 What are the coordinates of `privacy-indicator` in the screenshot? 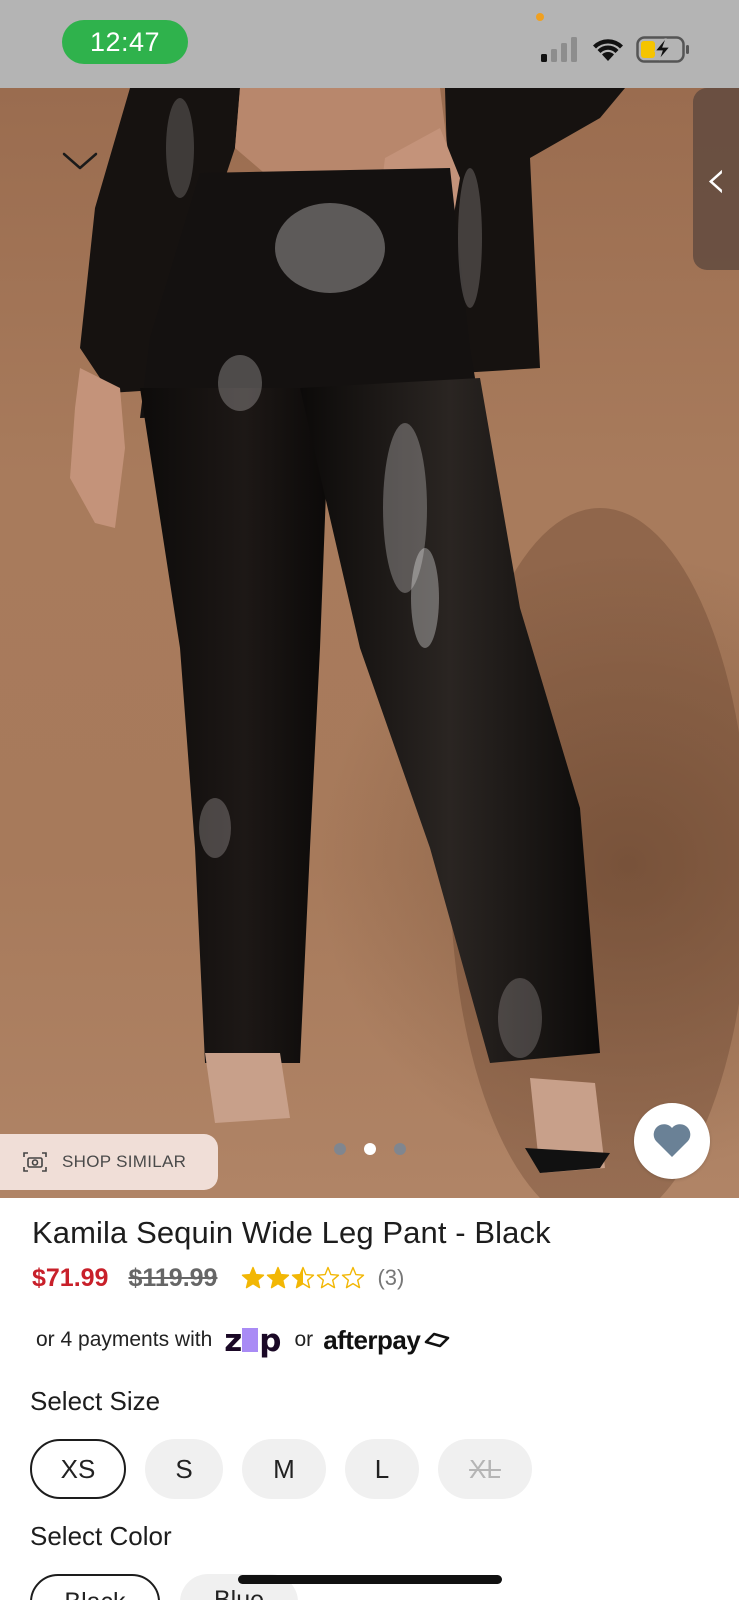 It's located at (540, 17).